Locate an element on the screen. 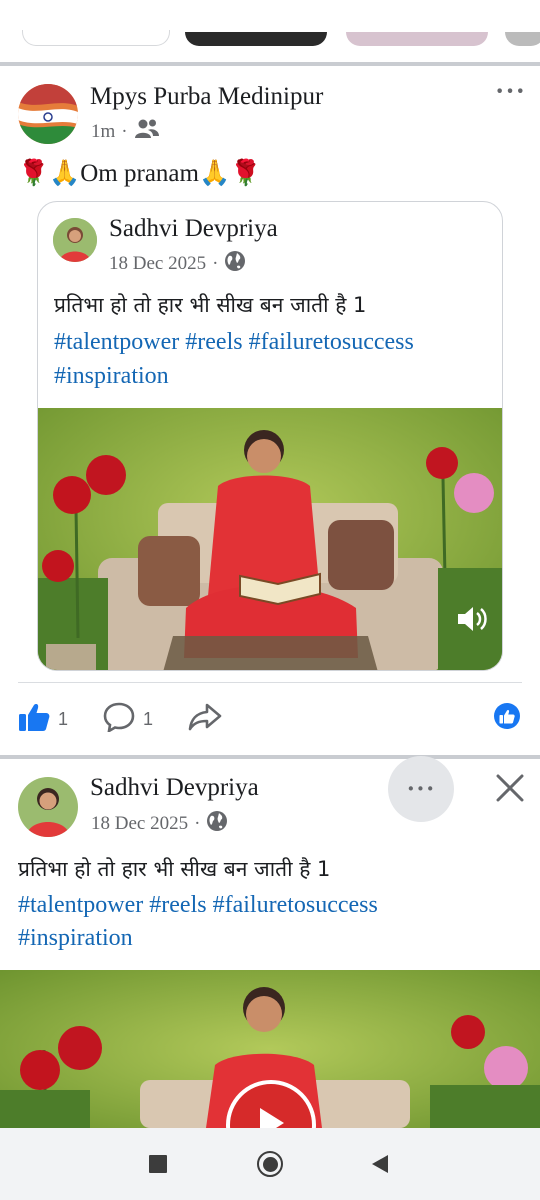  share-button is located at coordinates (205, 719).